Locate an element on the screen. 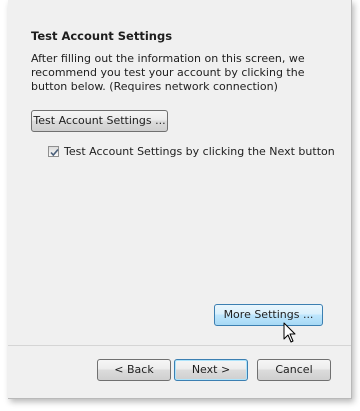  auto-test-checkbox is located at coordinates (53, 151).